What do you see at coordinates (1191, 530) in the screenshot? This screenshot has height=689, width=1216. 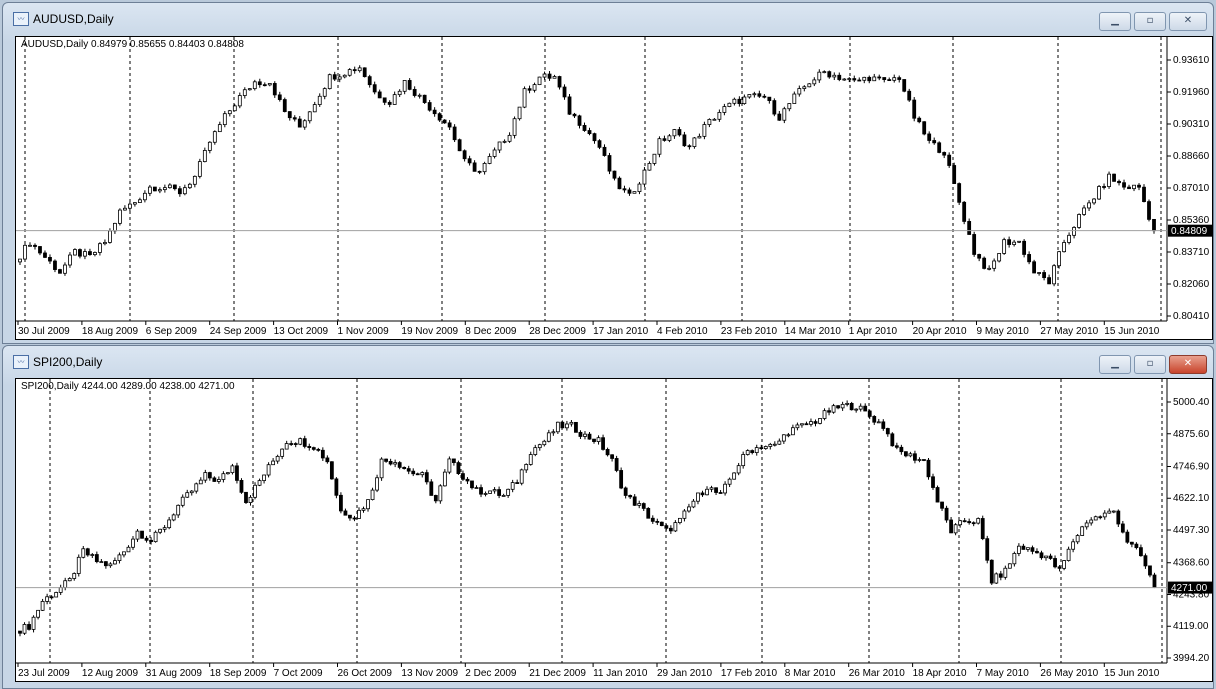 I see `y-tick-label: 4497.30` at bounding box center [1191, 530].